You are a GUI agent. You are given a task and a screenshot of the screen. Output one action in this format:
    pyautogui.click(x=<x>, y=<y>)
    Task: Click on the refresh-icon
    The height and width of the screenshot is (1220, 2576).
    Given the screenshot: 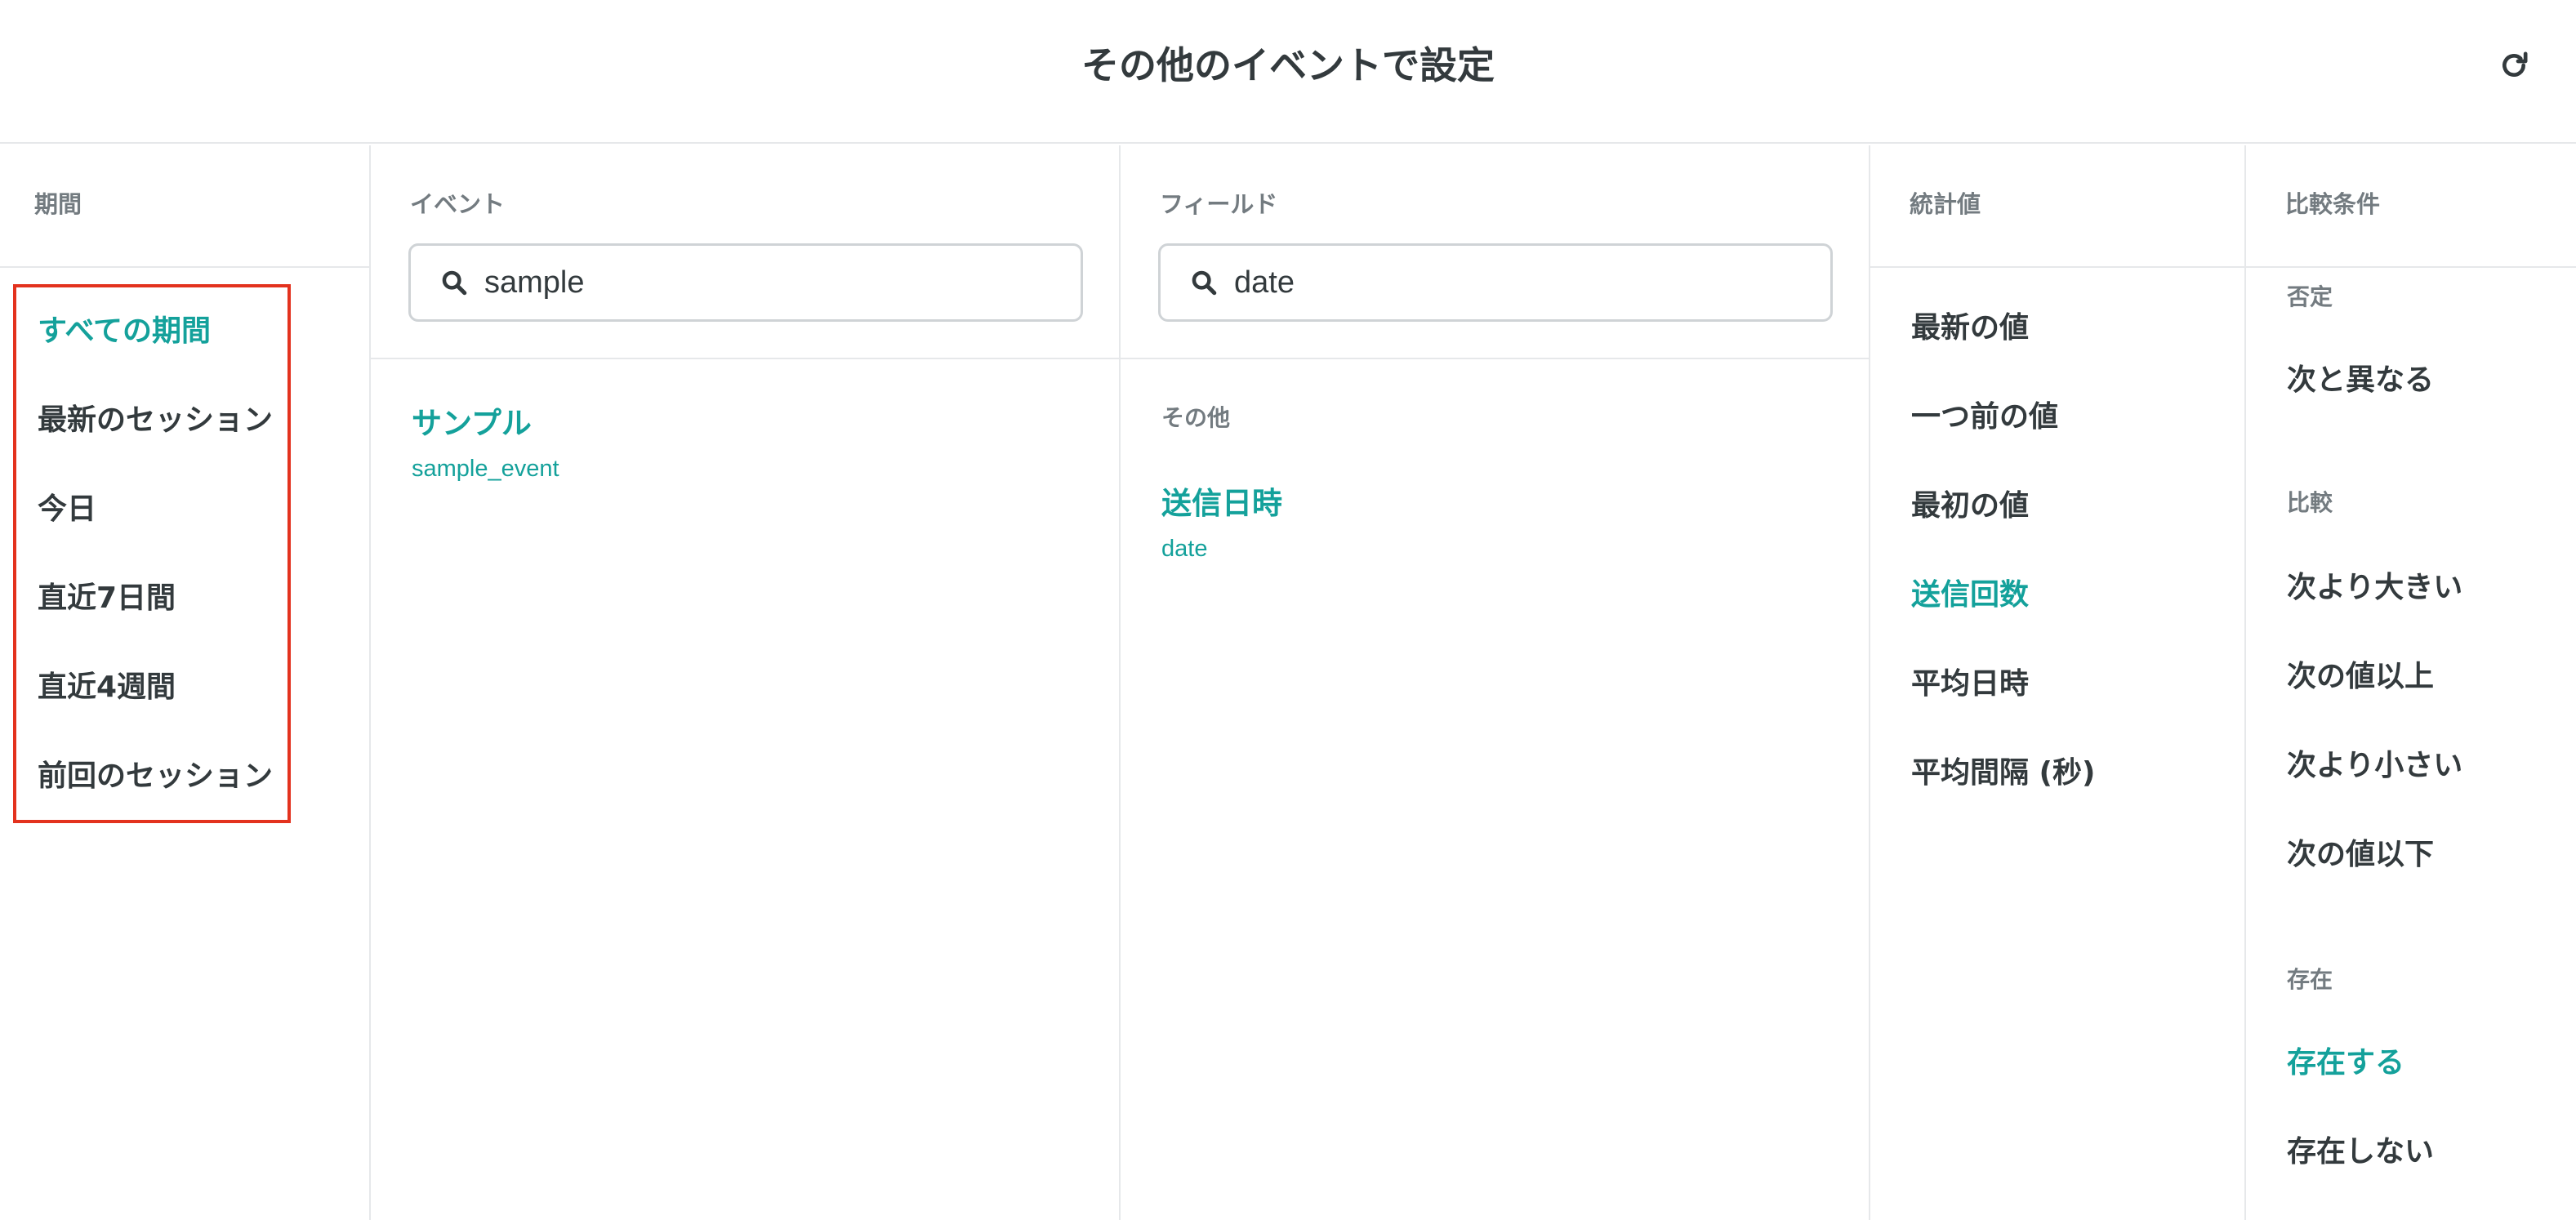 What is the action you would take?
    pyautogui.click(x=2515, y=64)
    